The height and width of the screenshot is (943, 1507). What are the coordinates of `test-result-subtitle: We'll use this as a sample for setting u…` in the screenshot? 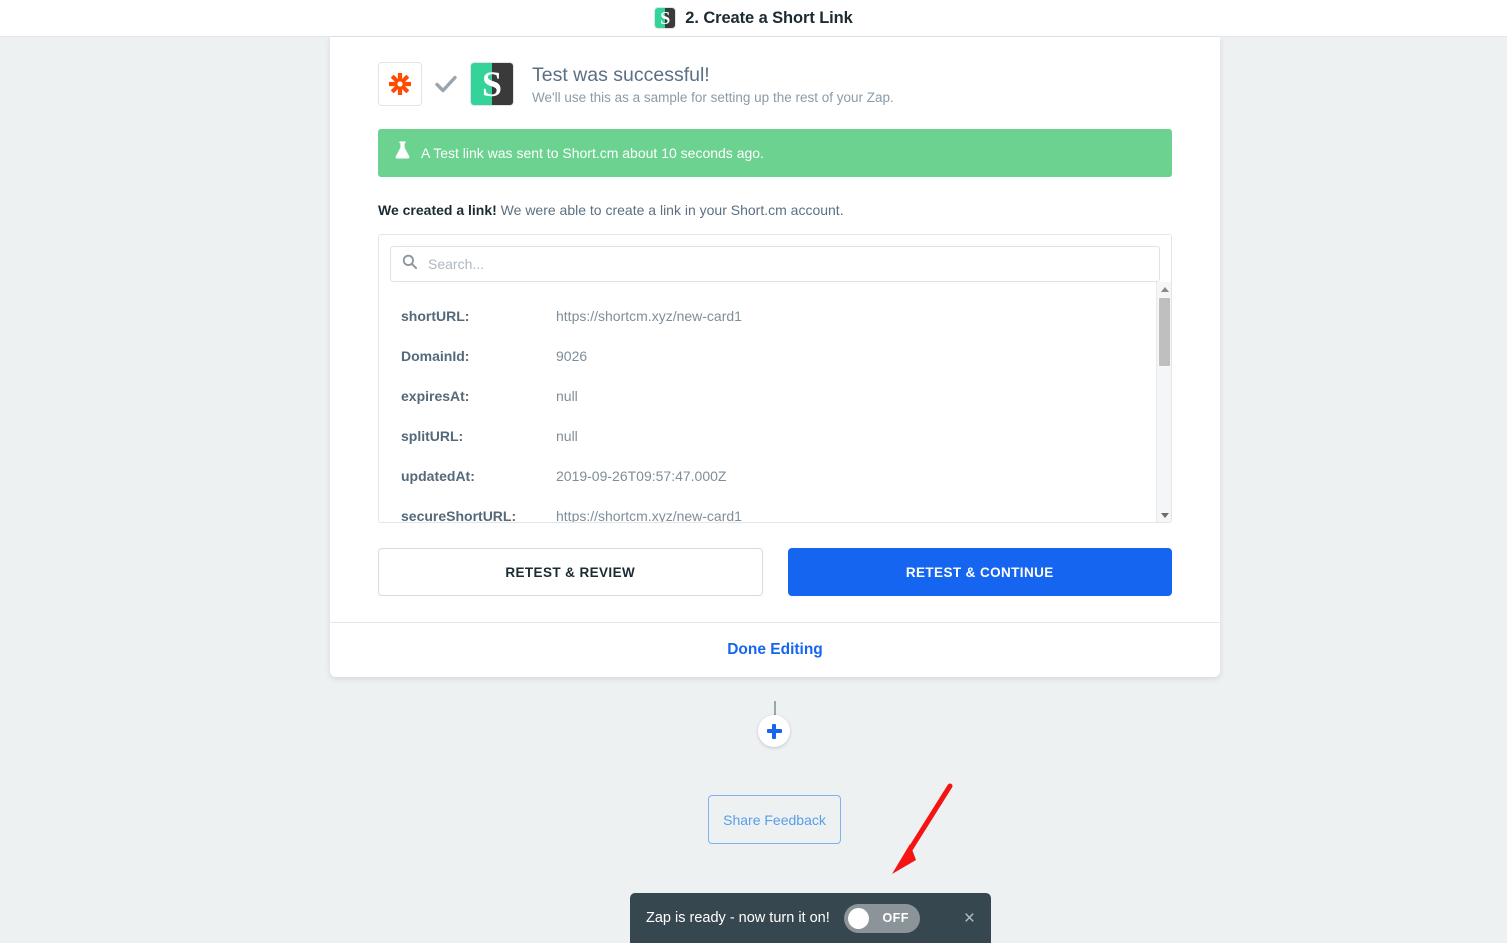 It's located at (713, 98).